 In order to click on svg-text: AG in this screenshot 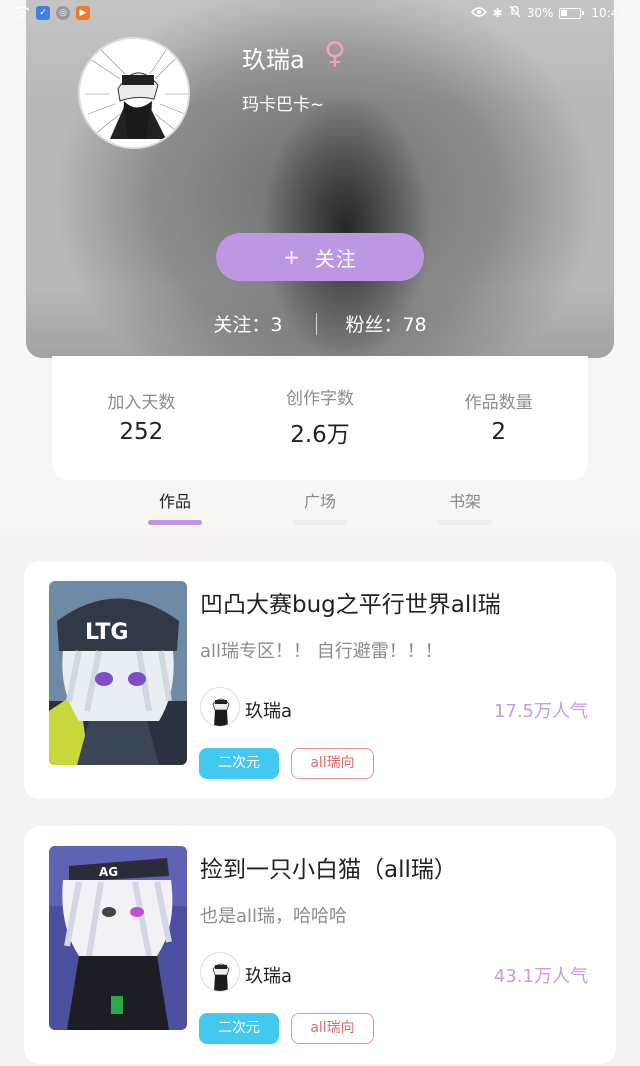, I will do `click(108, 872)`.